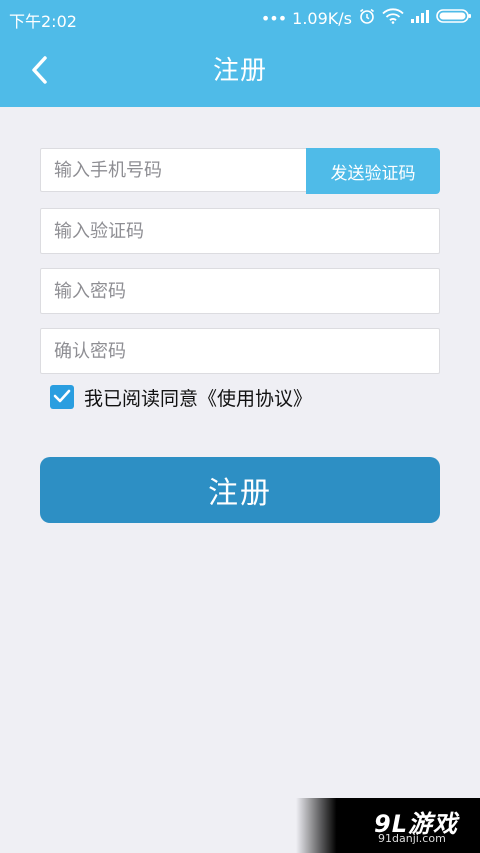  I want to click on status-indicators: ••• 1.09K/s, so click(366, 18).